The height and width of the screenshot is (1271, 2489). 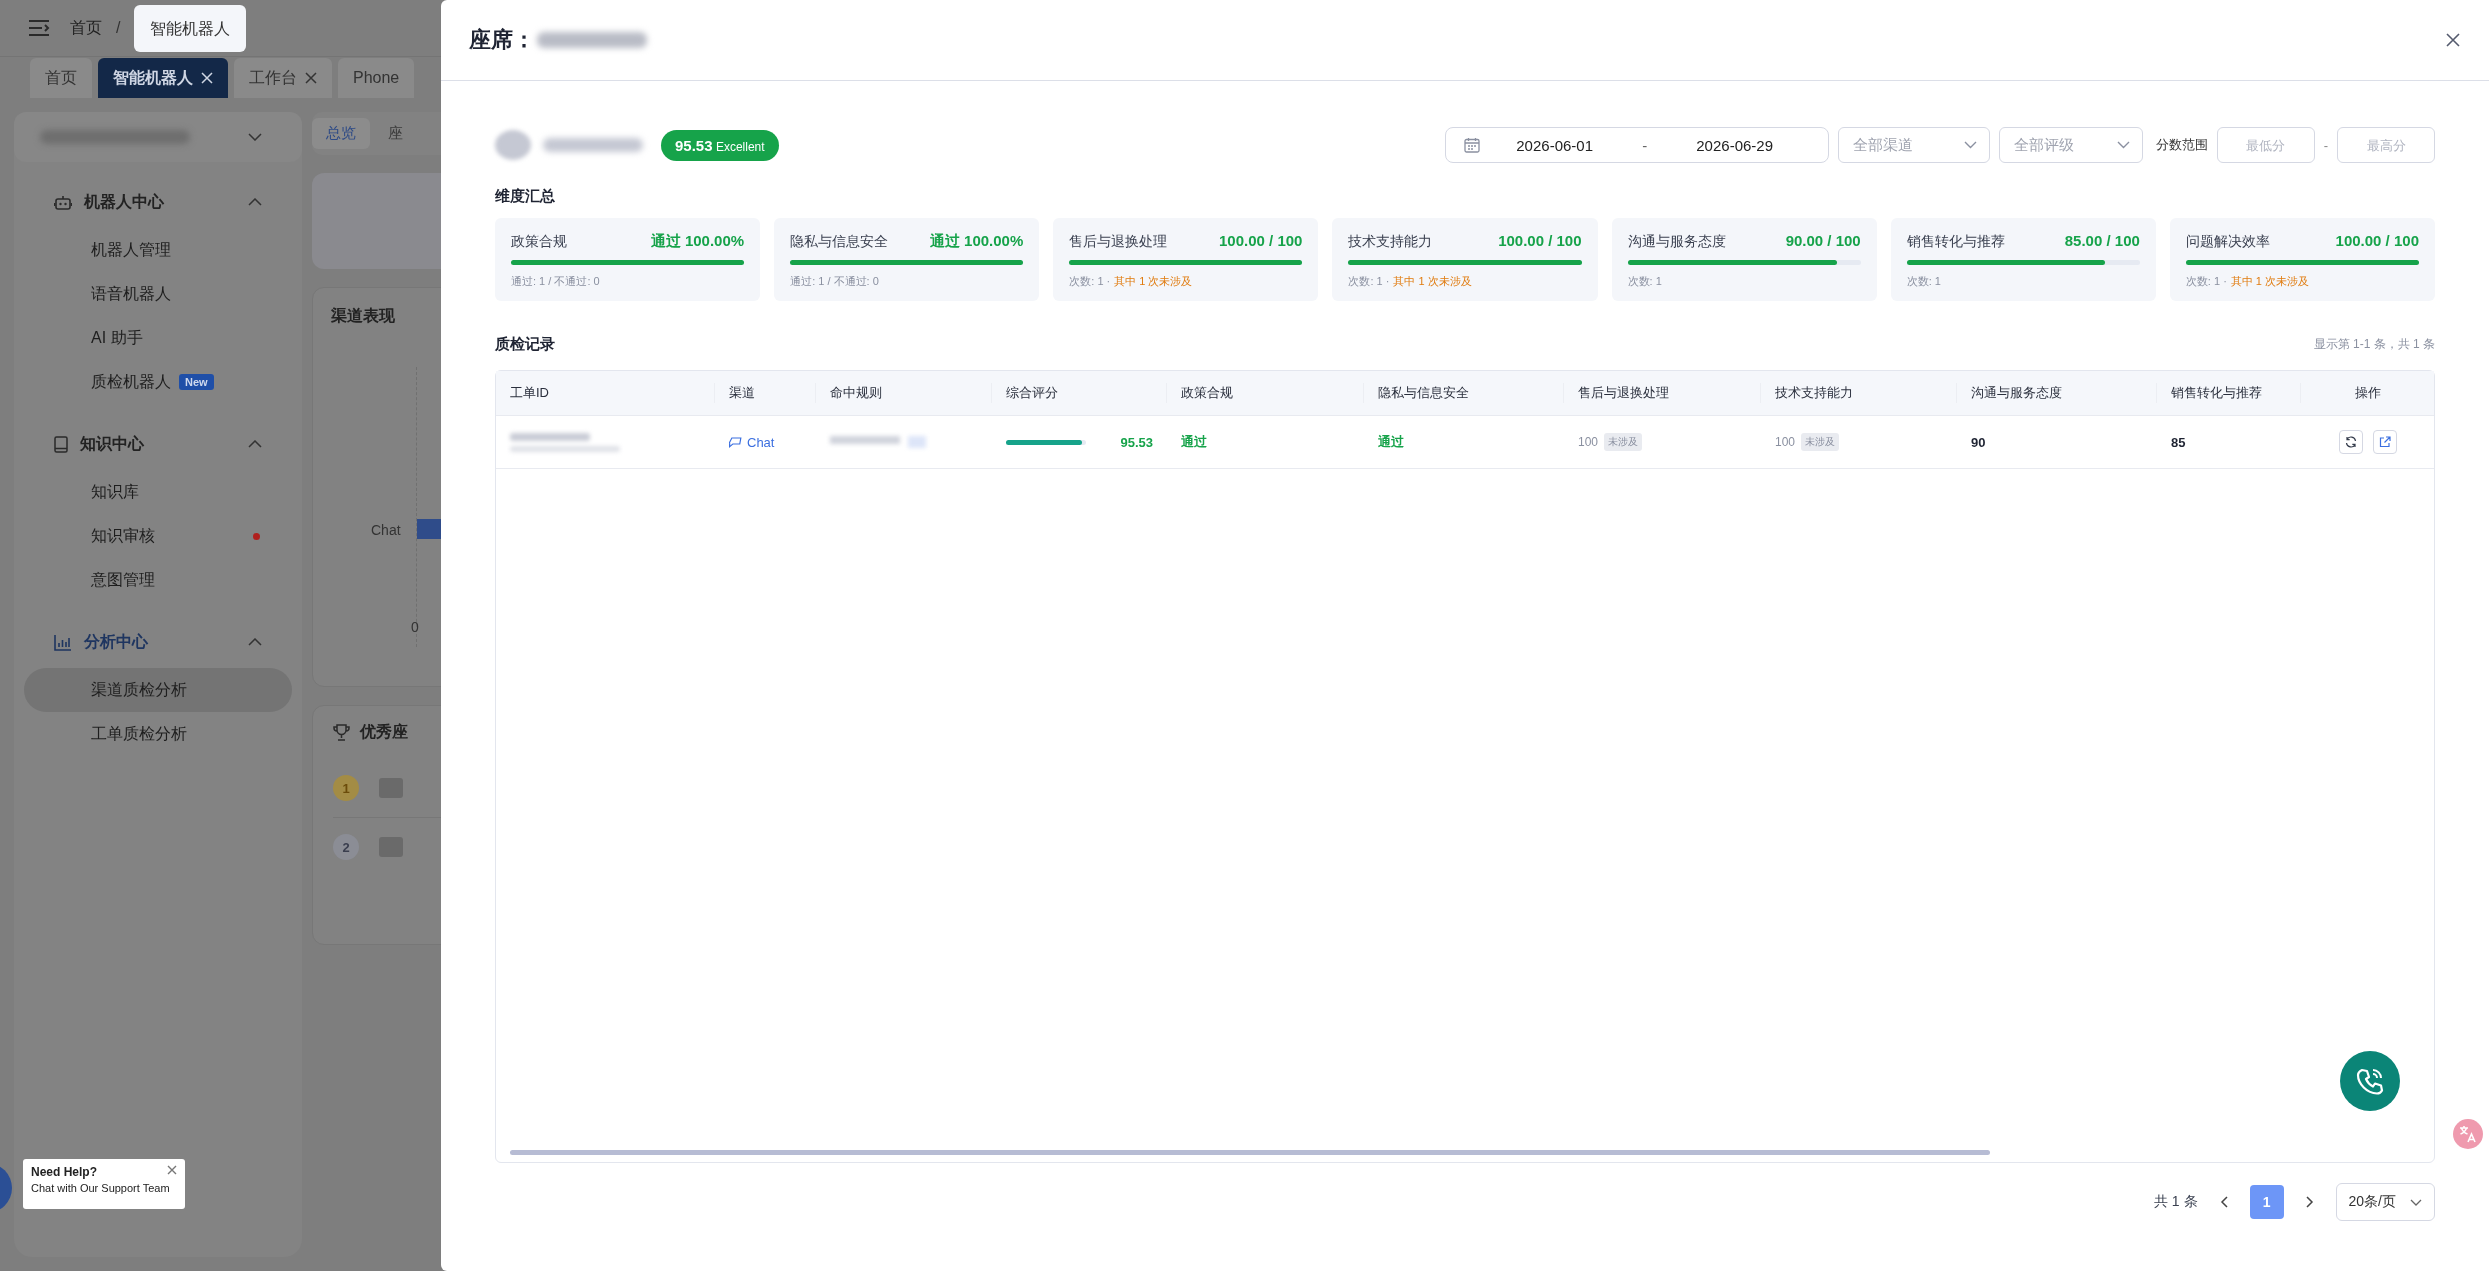 I want to click on page-tab: Phone, so click(x=376, y=78).